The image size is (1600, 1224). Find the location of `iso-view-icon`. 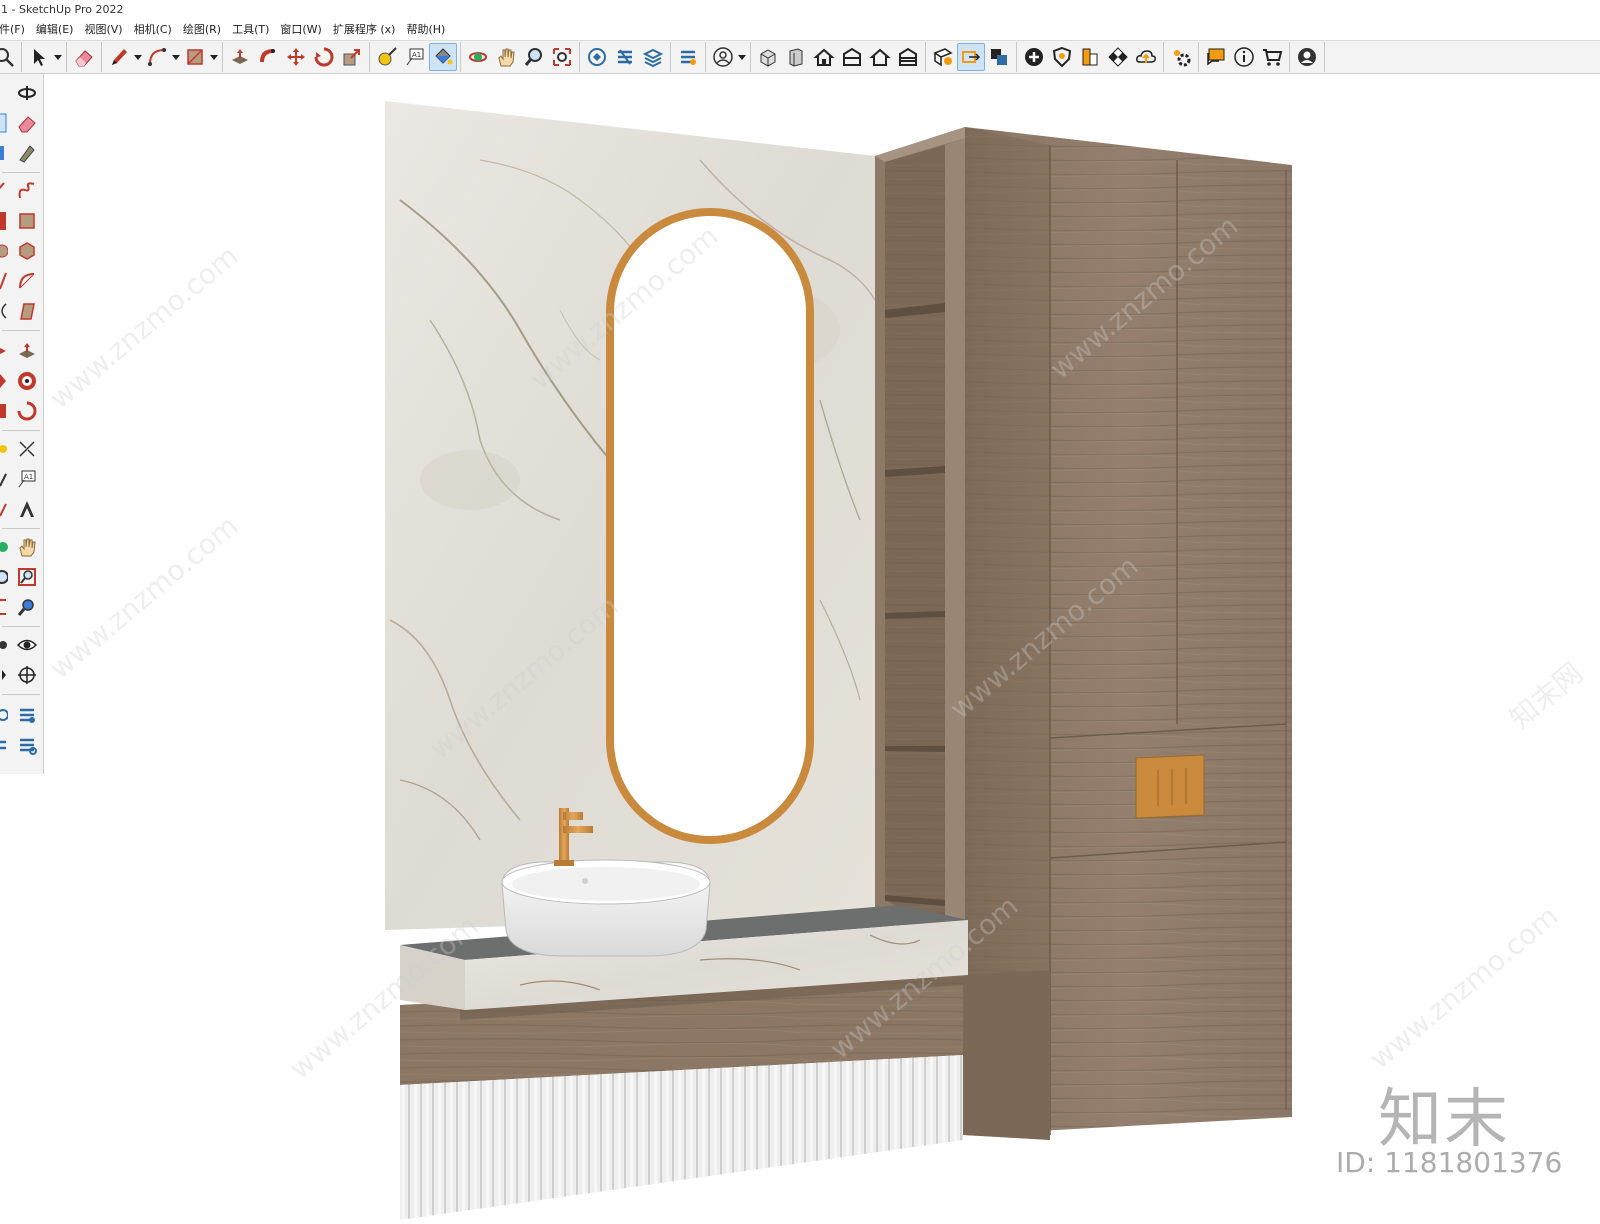

iso-view-icon is located at coordinates (768, 57).